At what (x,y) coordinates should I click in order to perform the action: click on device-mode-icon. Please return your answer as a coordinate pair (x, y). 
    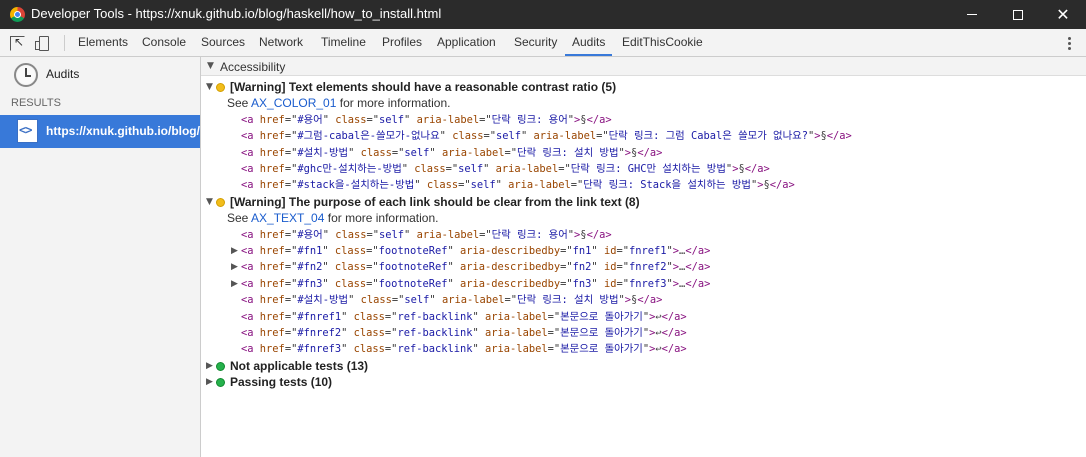
    Looking at the image, I should click on (42, 43).